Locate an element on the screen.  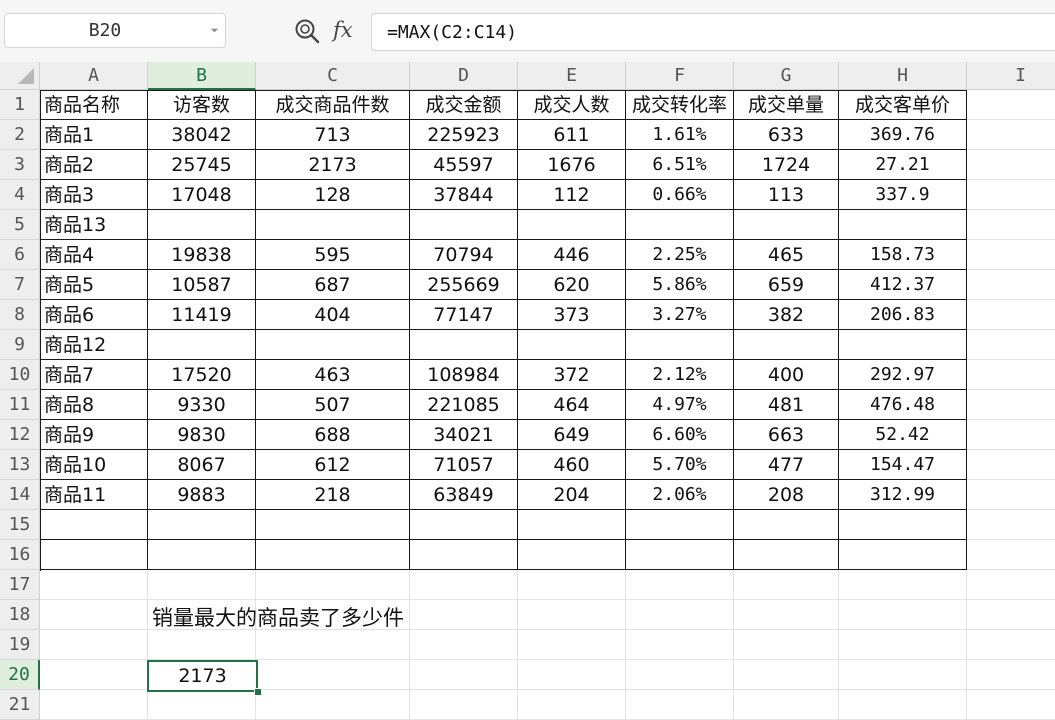
cell-f9 is located at coordinates (680, 345).